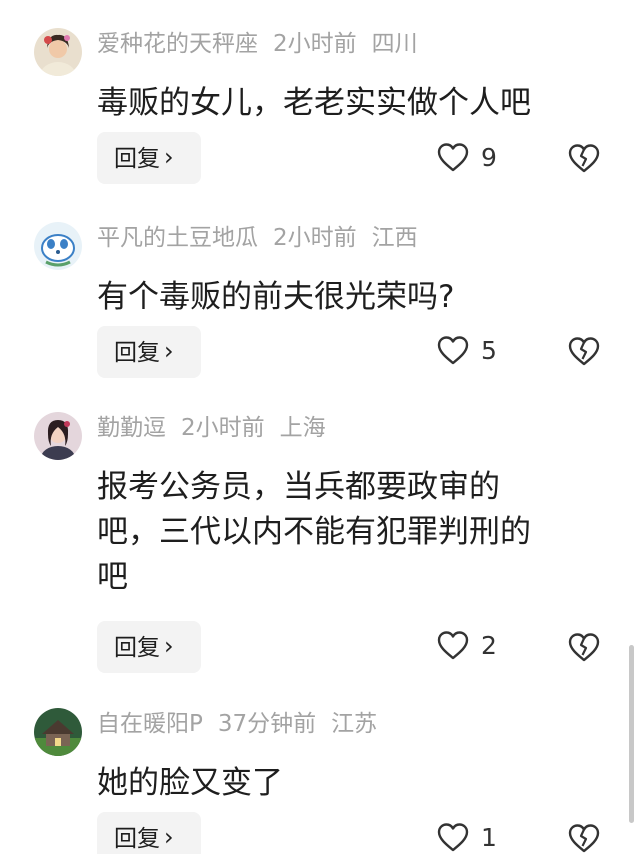 This screenshot has width=640, height=854. What do you see at coordinates (267, 724) in the screenshot?
I see `timestamp: 37分钟前` at bounding box center [267, 724].